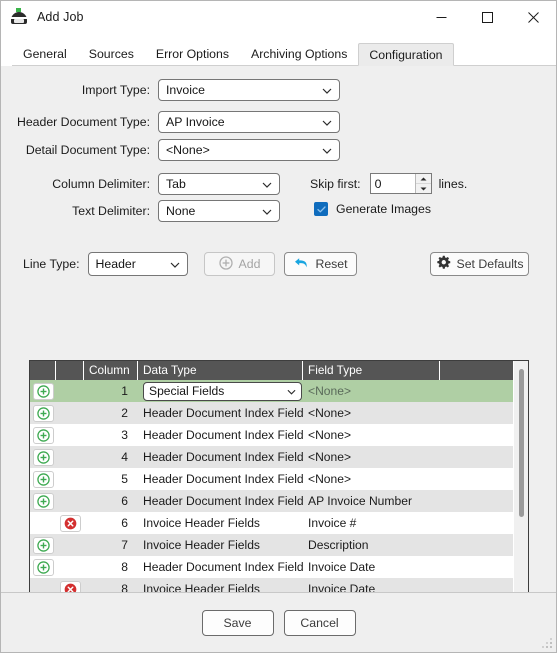 The height and width of the screenshot is (653, 557). What do you see at coordinates (441, 17) in the screenshot?
I see `minimize-icon` at bounding box center [441, 17].